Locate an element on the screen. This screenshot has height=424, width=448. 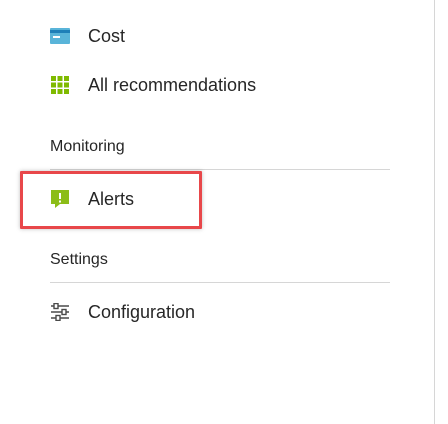
sidebar-item-configuration: Configuration is located at coordinates (122, 312).